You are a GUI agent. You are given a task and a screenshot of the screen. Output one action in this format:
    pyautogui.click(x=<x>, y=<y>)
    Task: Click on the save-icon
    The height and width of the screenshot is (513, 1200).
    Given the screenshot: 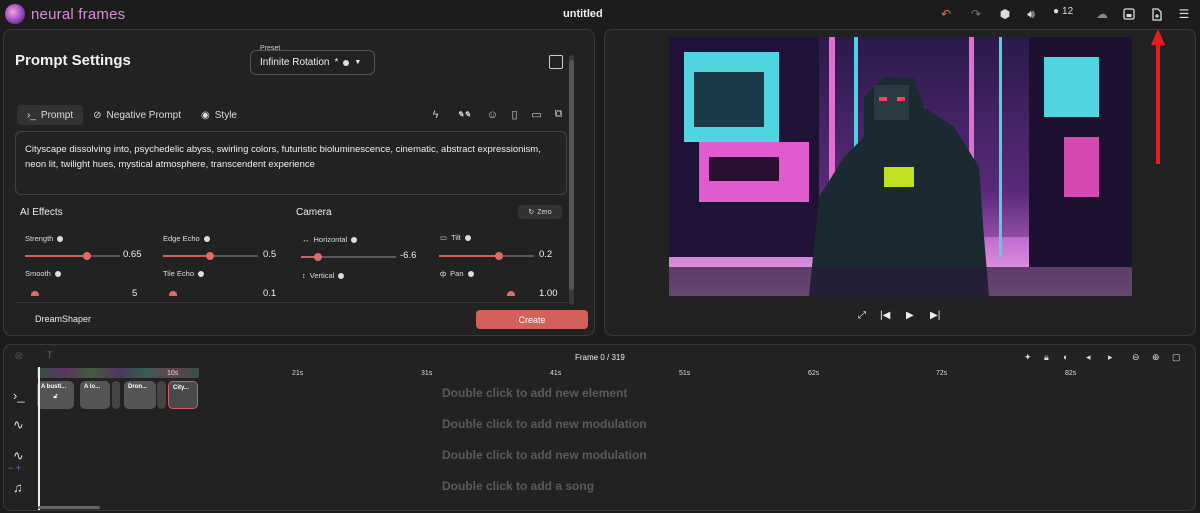 What is the action you would take?
    pyautogui.click(x=1129, y=14)
    